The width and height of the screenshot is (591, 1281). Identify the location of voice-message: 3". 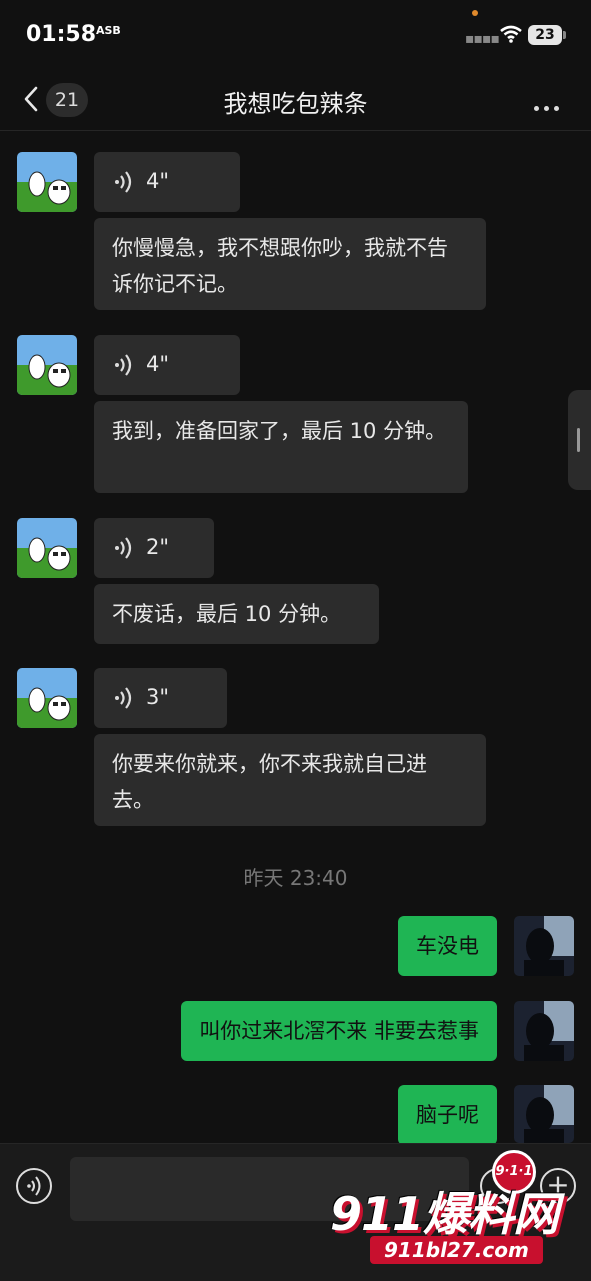
(160, 698).